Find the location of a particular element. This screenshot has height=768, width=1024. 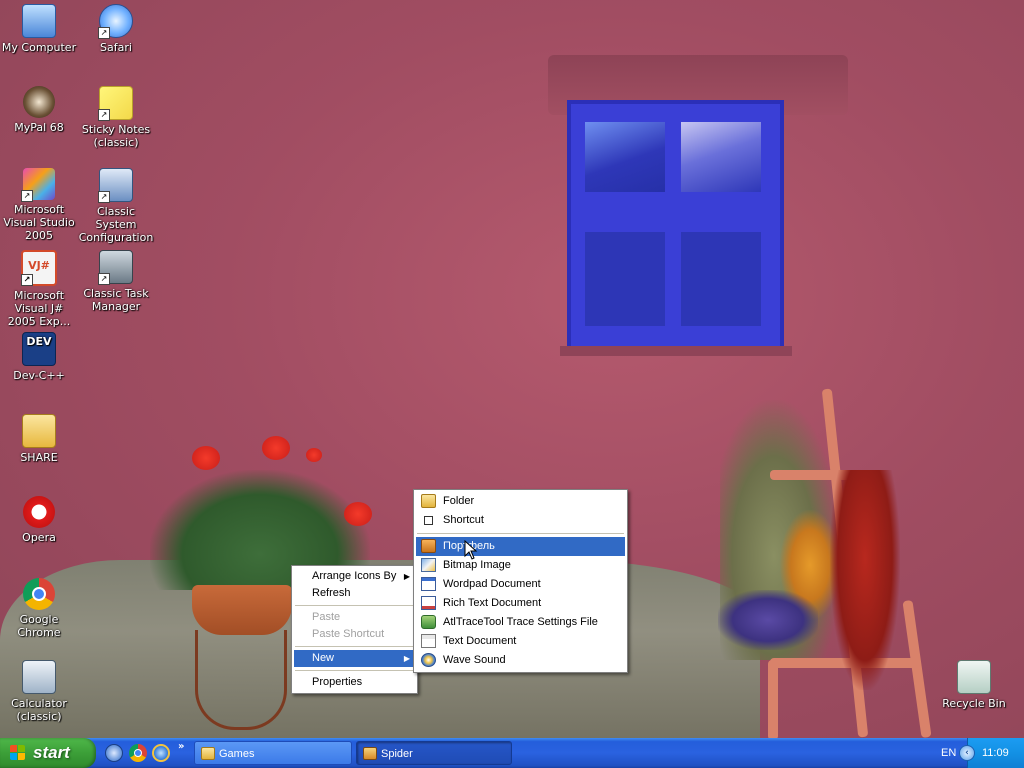

desktop-icon-sticky-notes: ↗ Sticky Notes (classic) is located at coordinates (116, 117).